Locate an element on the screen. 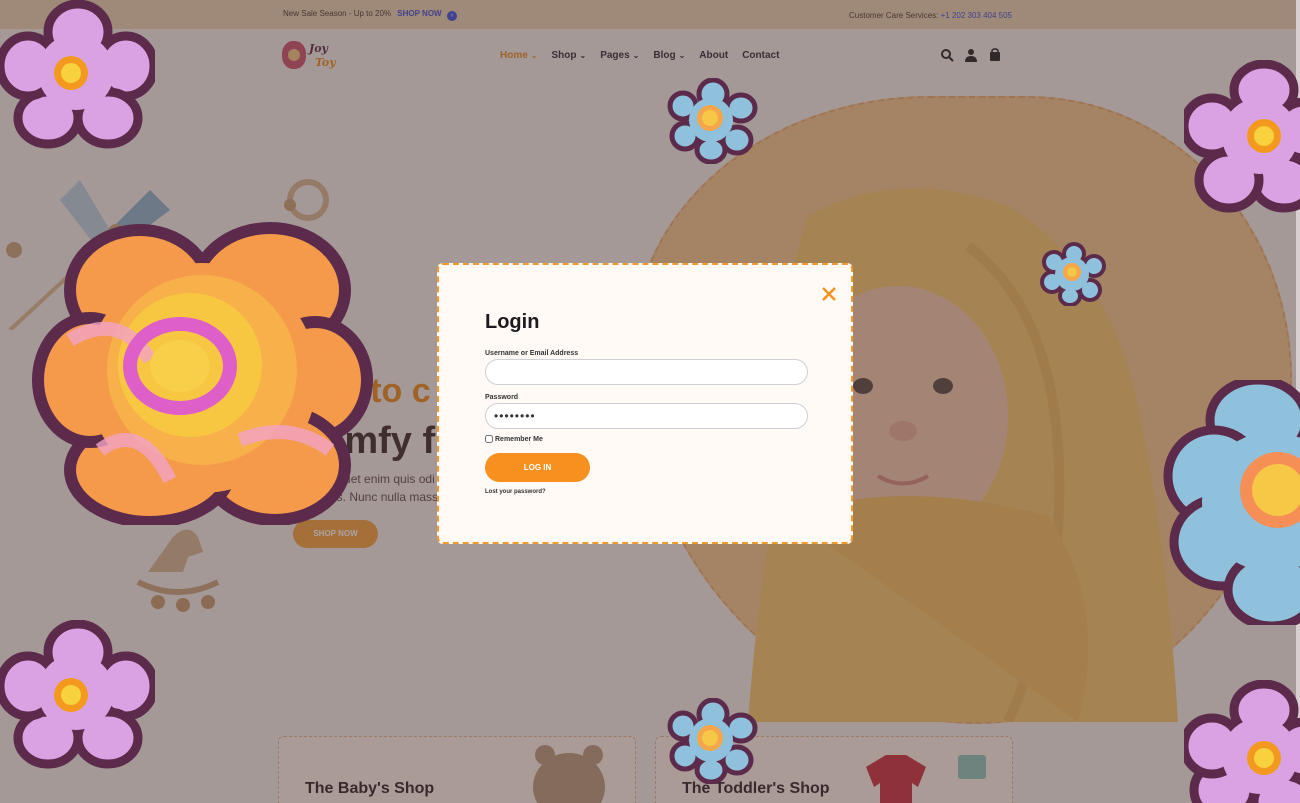 This screenshot has height=803, width=1300. remember-me: Remember Me is located at coordinates (514, 439).